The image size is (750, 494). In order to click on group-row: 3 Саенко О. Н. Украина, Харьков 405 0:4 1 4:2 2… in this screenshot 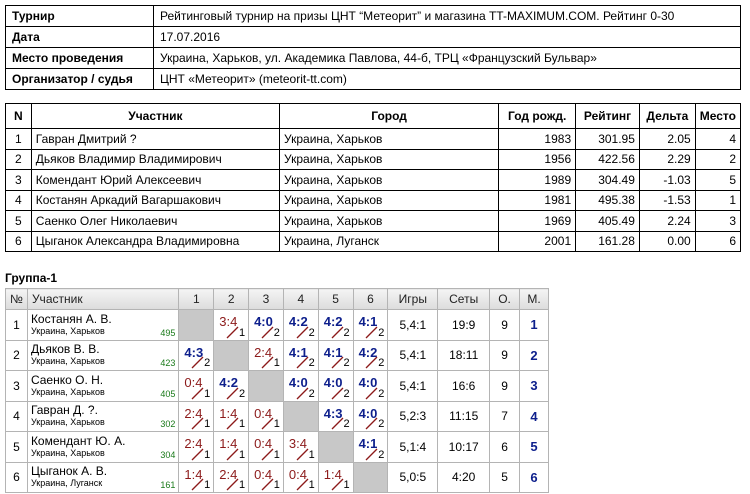, I will do `click(277, 386)`.